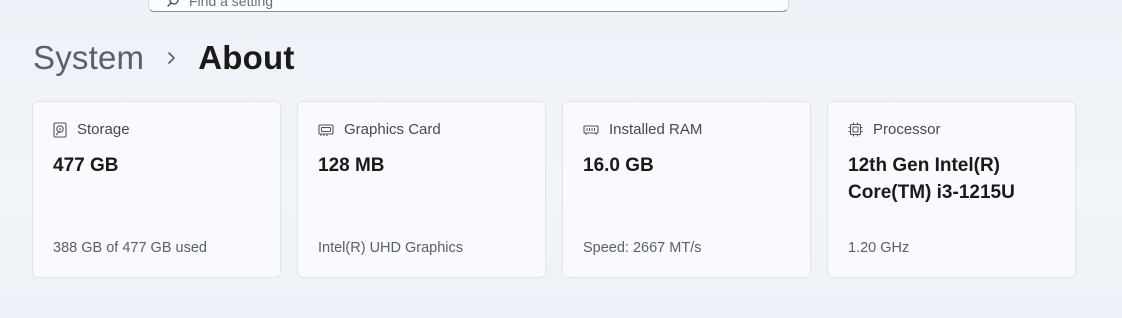 This screenshot has width=1122, height=318. I want to click on card-label: Graphics Card, so click(392, 129).